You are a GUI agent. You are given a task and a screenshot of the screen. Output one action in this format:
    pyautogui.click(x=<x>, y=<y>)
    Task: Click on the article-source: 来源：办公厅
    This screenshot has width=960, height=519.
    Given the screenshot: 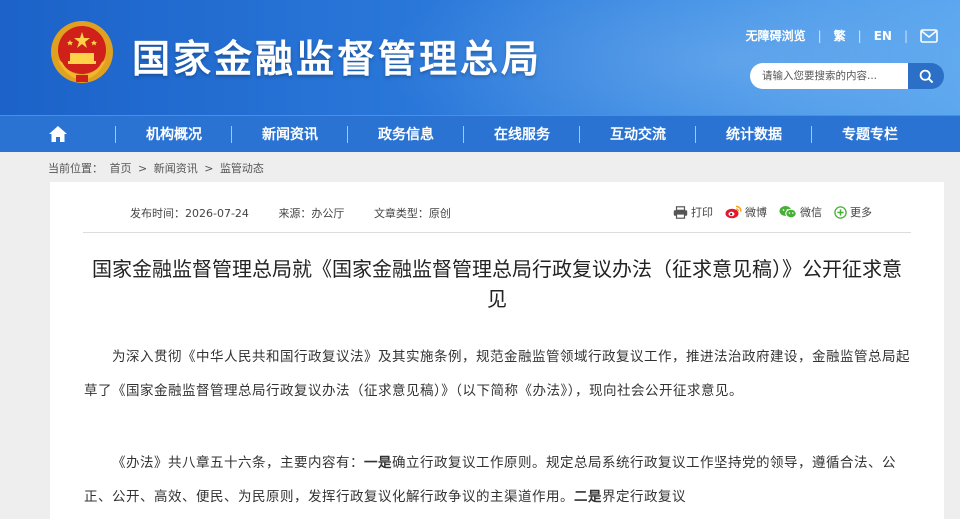 What is the action you would take?
    pyautogui.click(x=311, y=213)
    